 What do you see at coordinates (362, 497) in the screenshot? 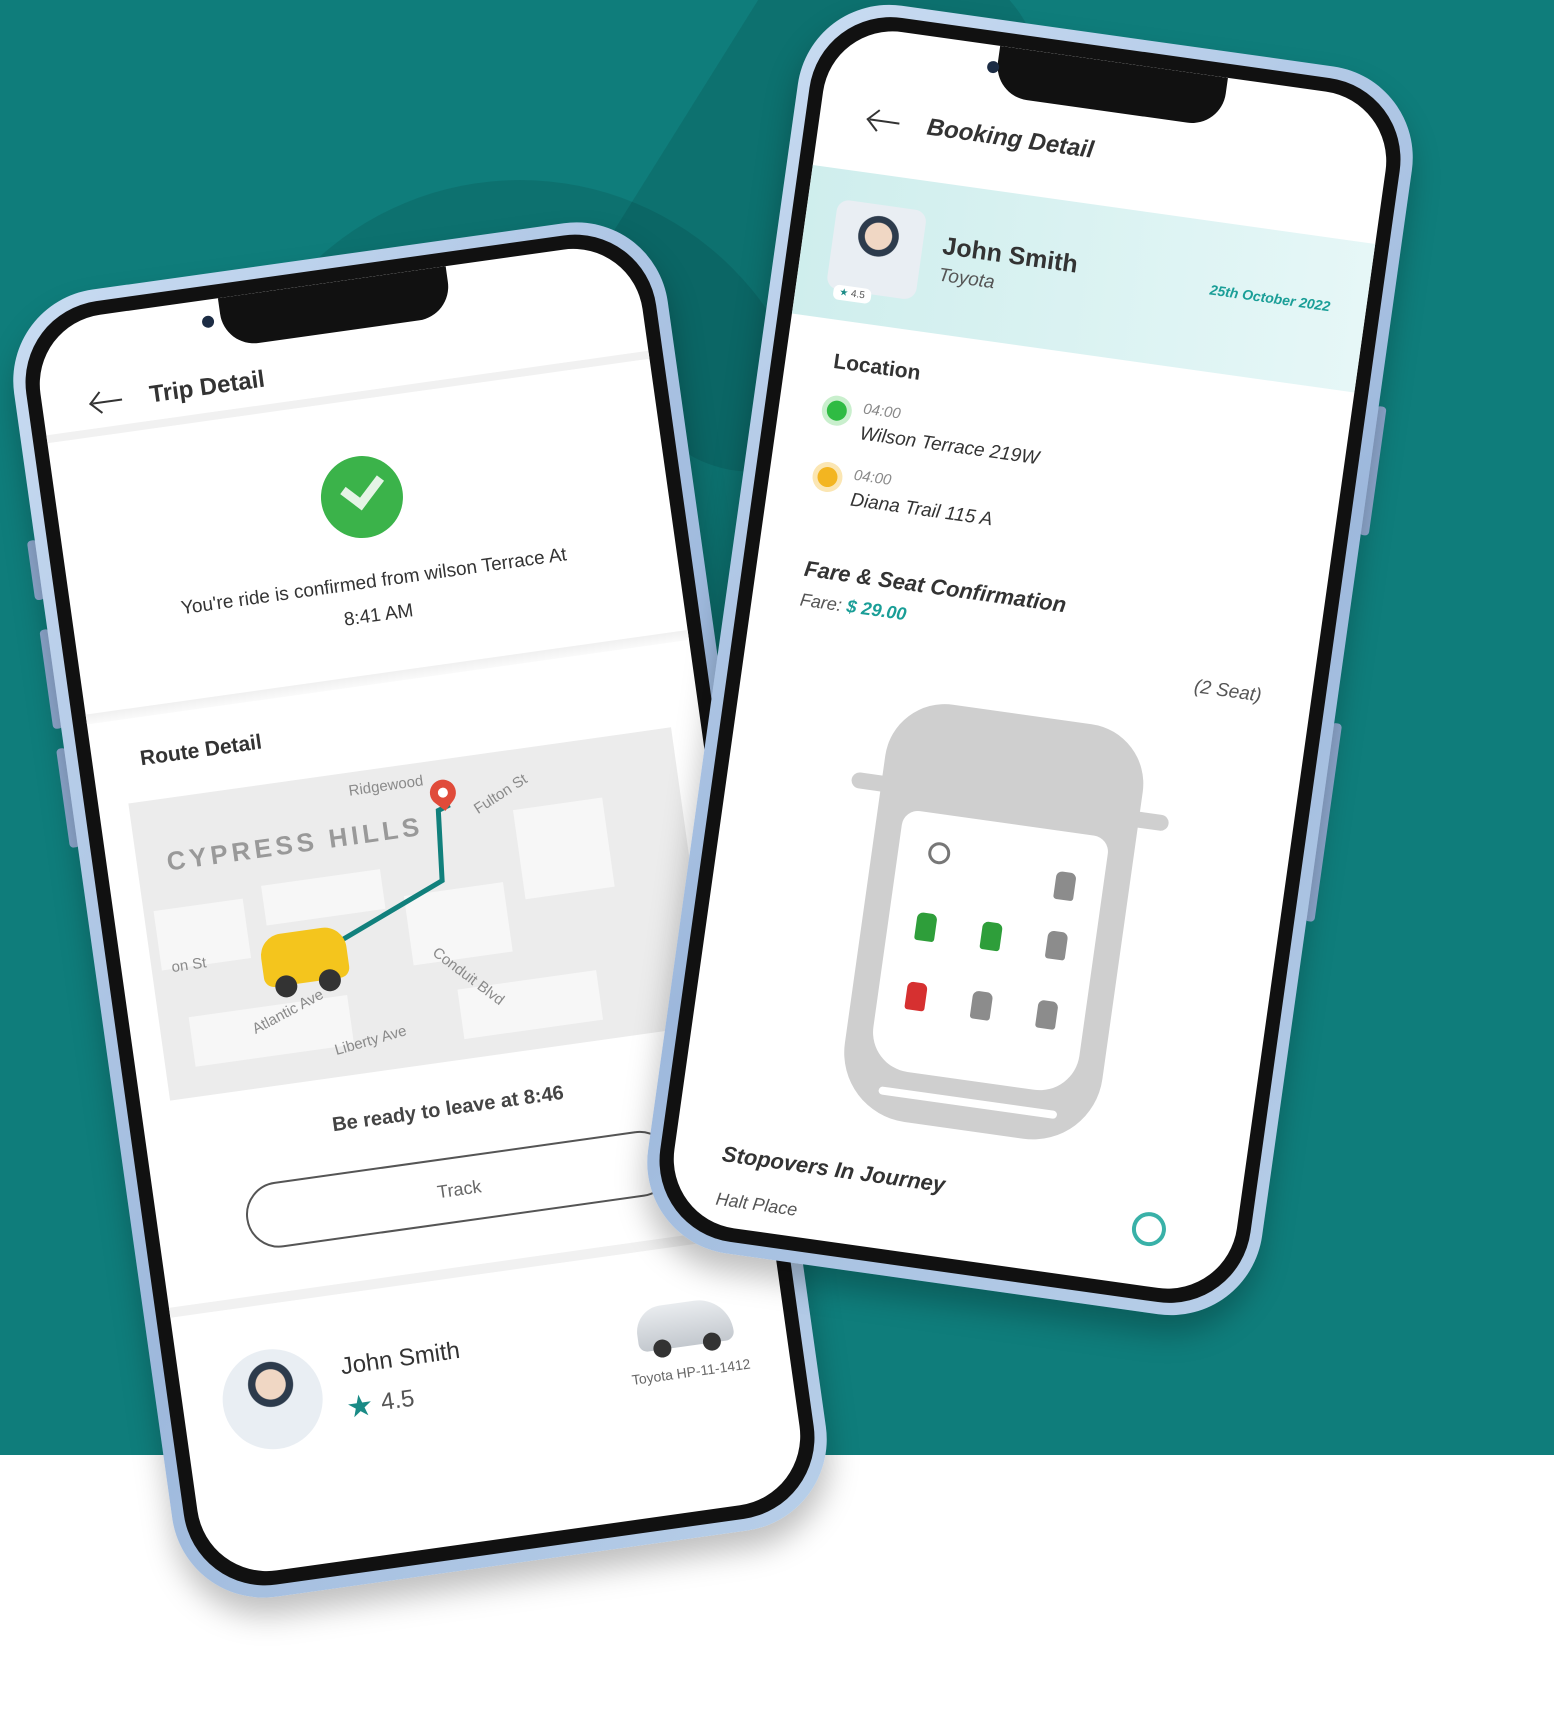
I see `check-icon` at bounding box center [362, 497].